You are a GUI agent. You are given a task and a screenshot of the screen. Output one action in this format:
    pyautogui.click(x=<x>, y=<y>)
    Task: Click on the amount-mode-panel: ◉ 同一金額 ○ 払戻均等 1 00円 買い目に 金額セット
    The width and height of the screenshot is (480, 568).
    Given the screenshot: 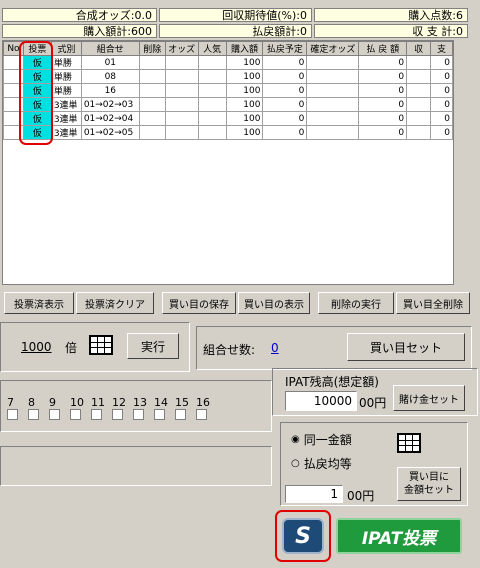 What is the action you would take?
    pyautogui.click(x=374, y=464)
    